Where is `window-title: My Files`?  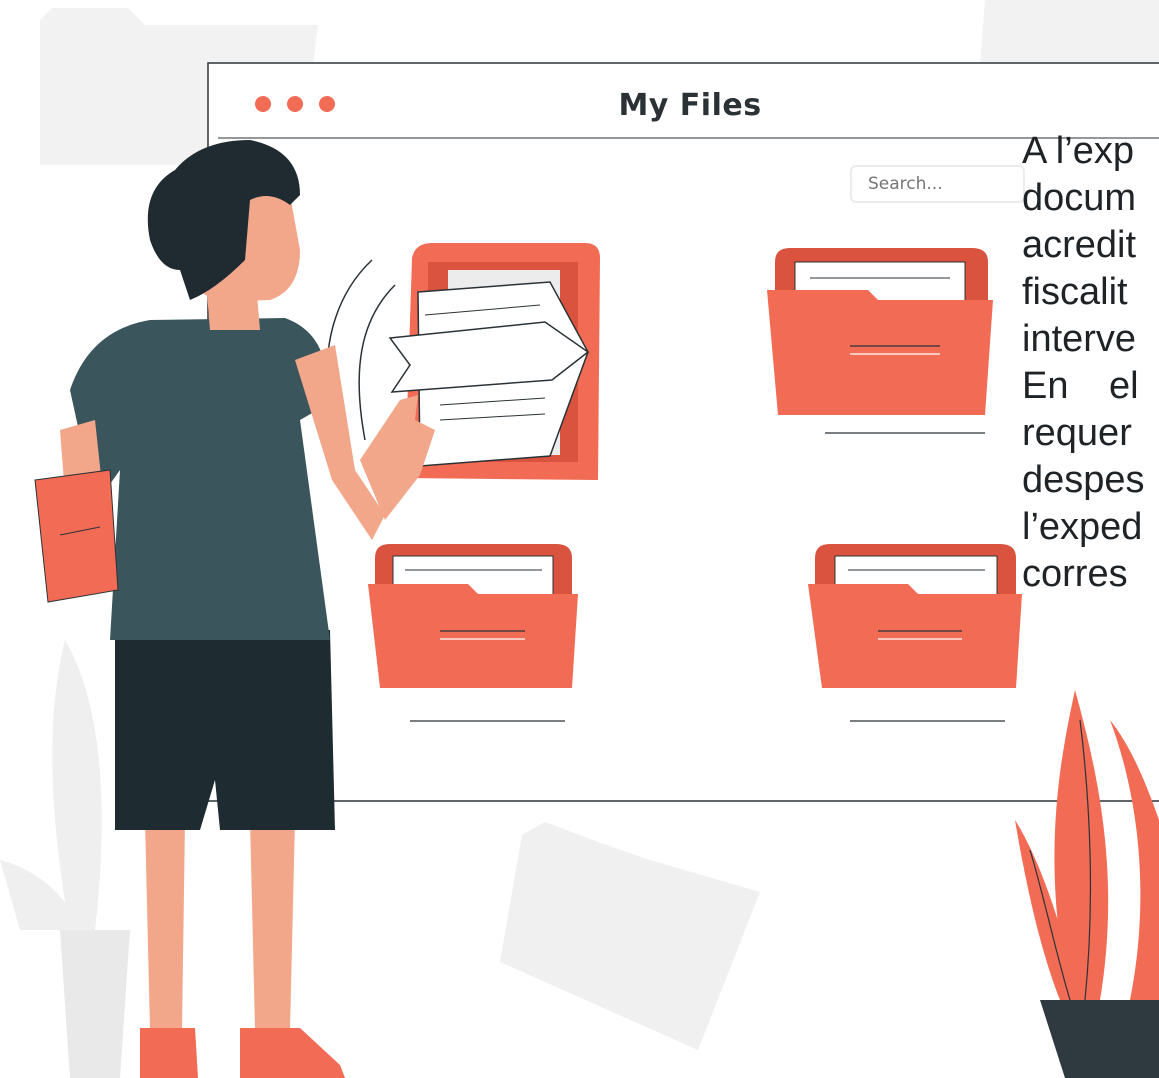 window-title: My Files is located at coordinates (690, 105).